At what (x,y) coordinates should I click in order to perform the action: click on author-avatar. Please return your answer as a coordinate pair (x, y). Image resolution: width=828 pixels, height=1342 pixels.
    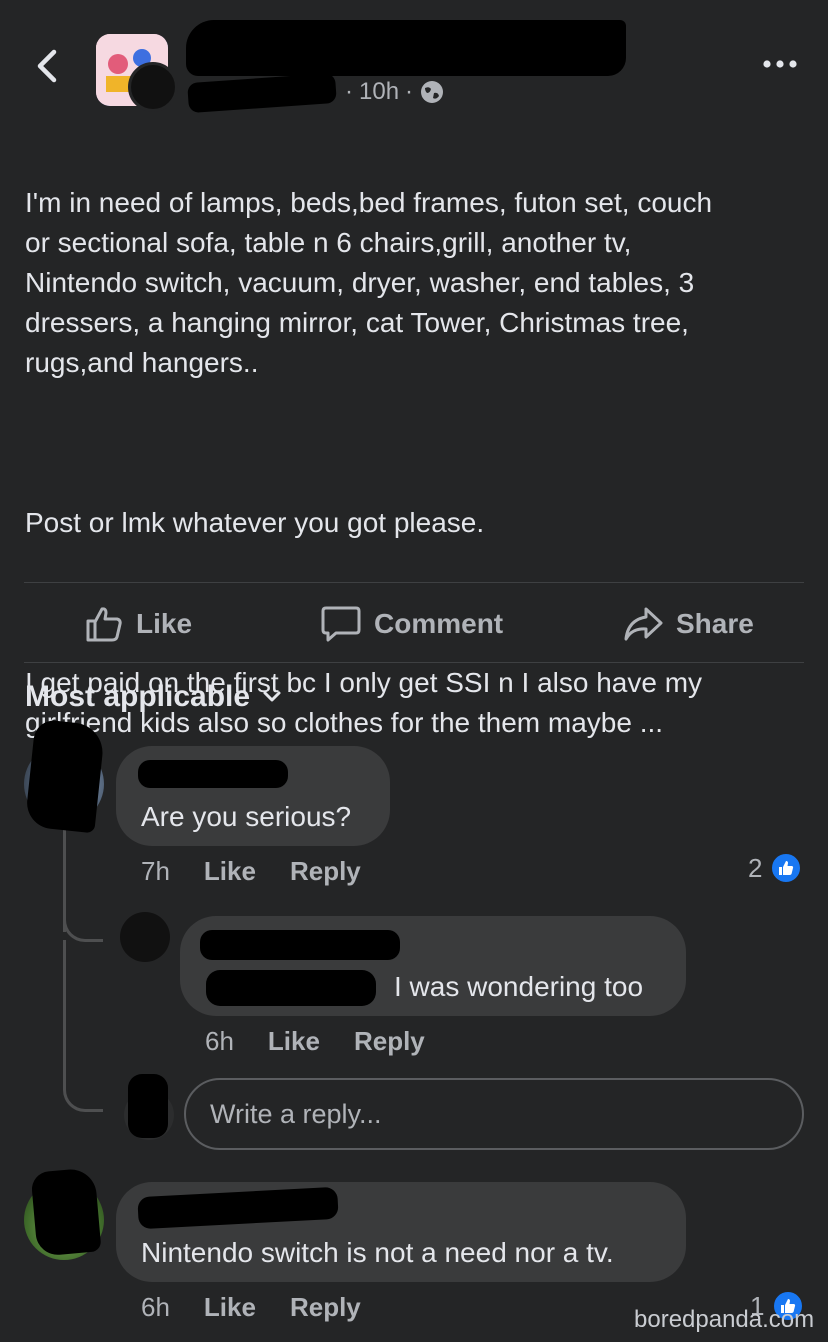
    Looking at the image, I should click on (153, 87).